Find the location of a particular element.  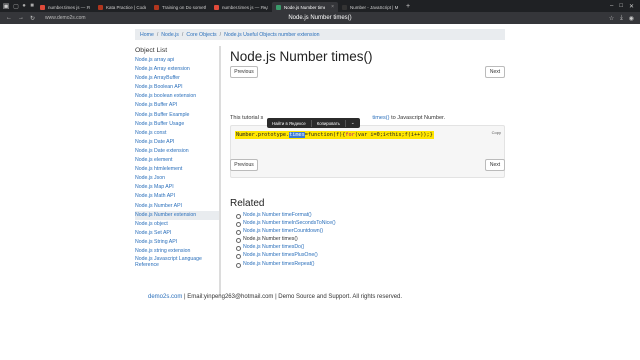

description-method: times() is located at coordinates (381, 118).